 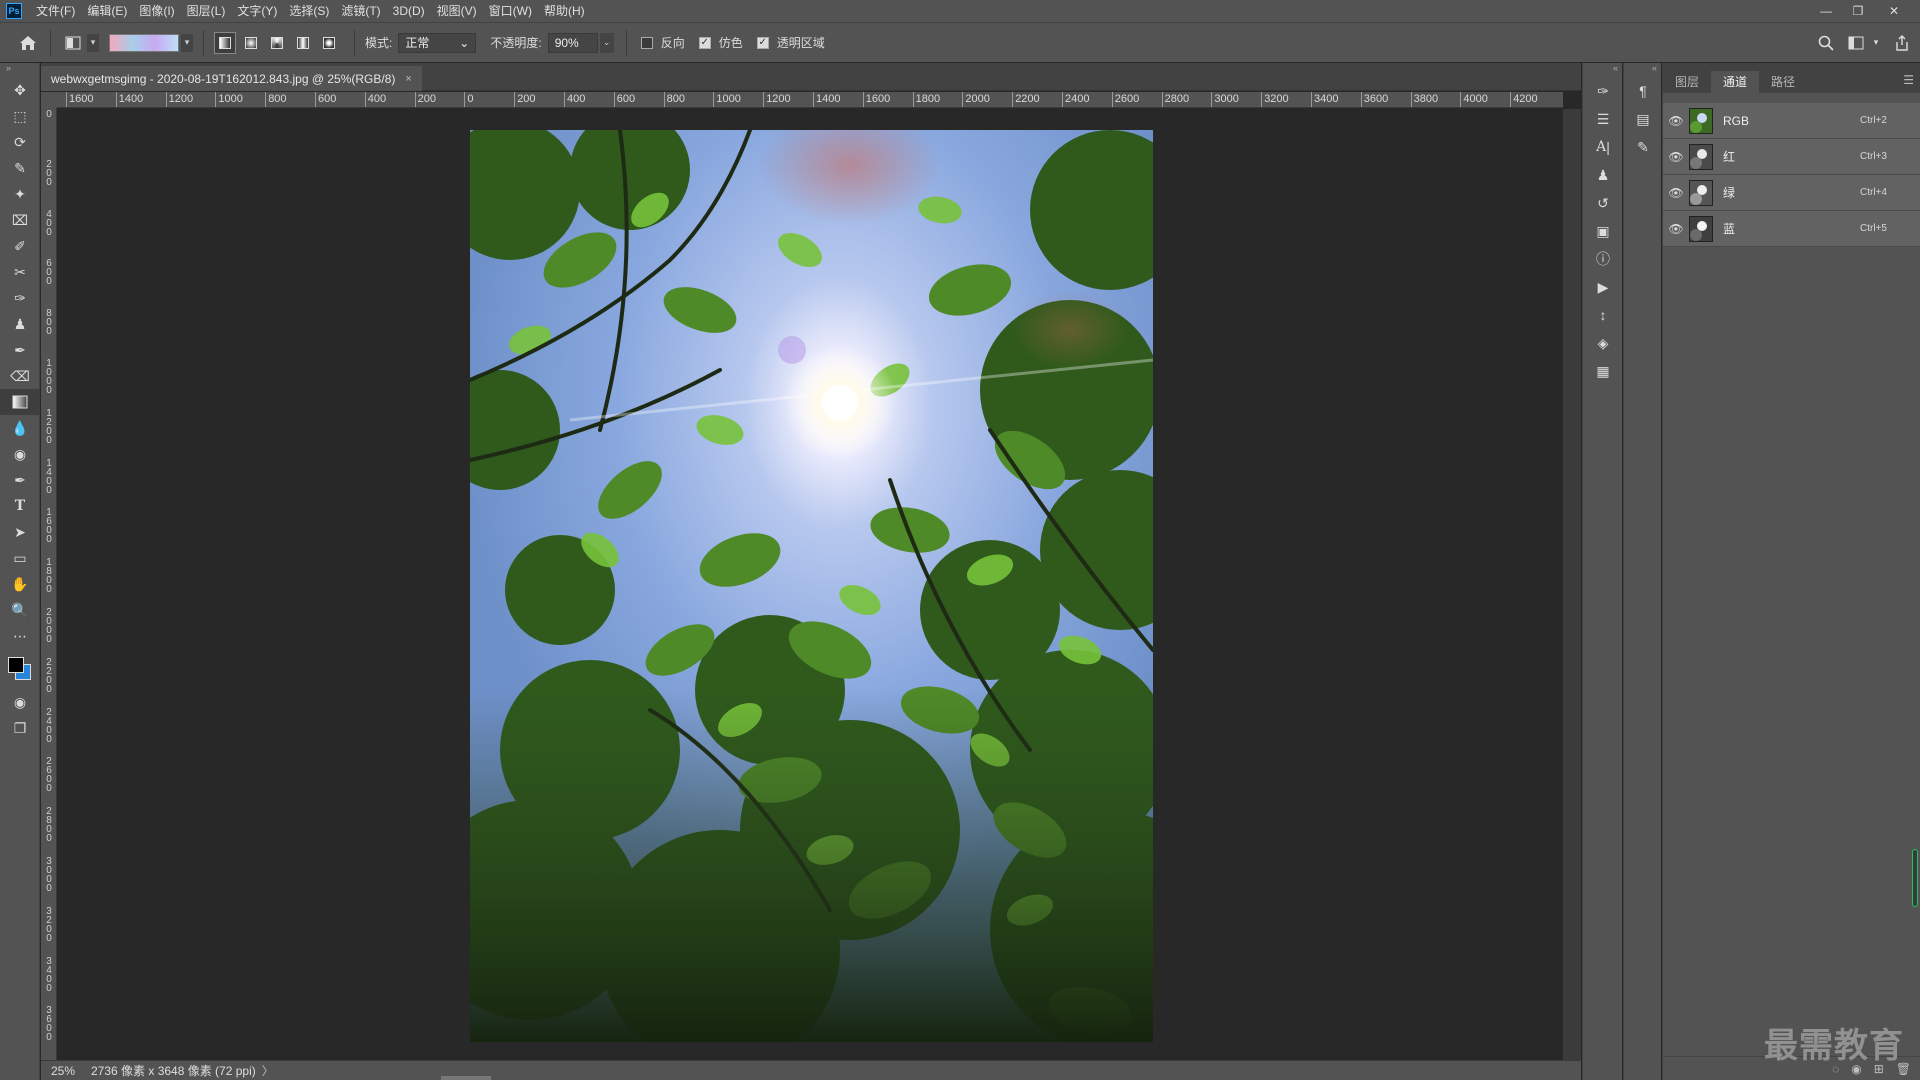 I want to click on status-menu-arrow-icon: 〉, so click(x=268, y=1070).